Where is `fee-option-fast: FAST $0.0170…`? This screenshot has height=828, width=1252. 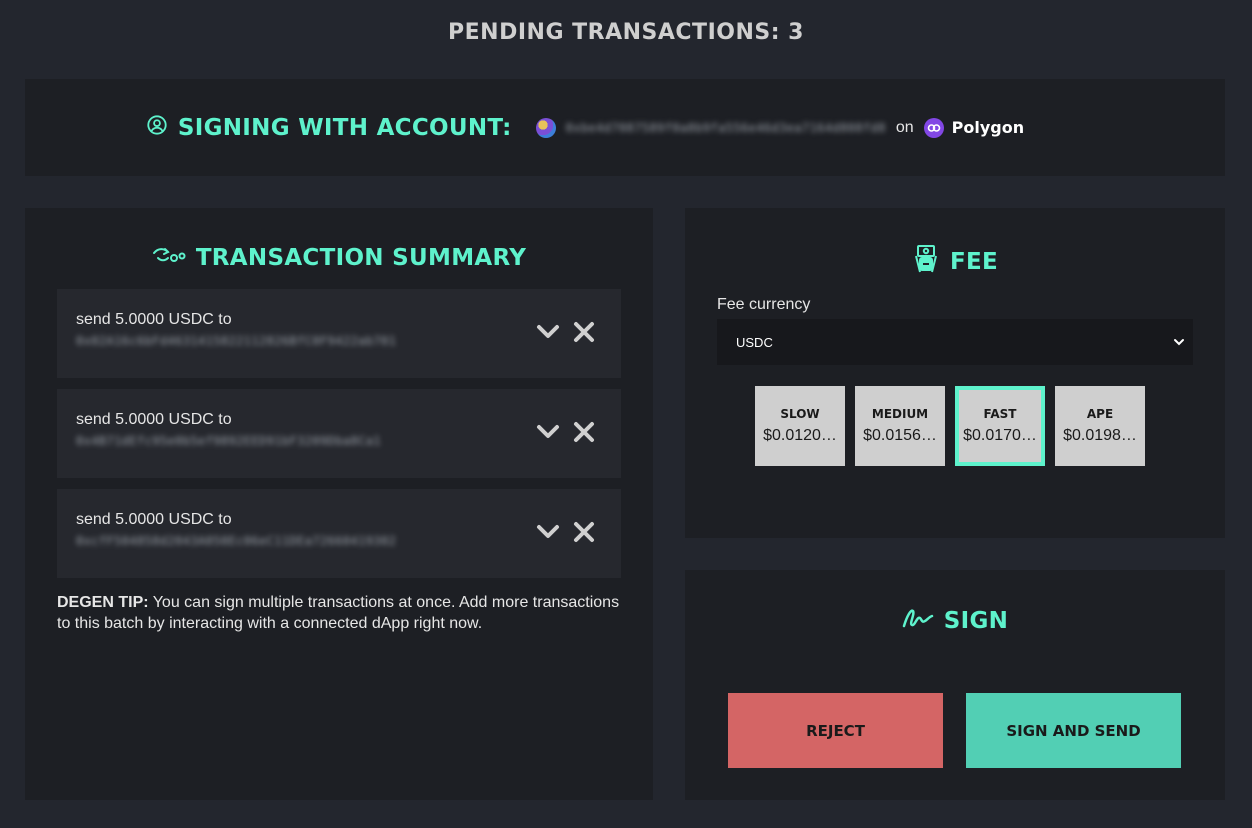 fee-option-fast: FAST $0.0170… is located at coordinates (1000, 426).